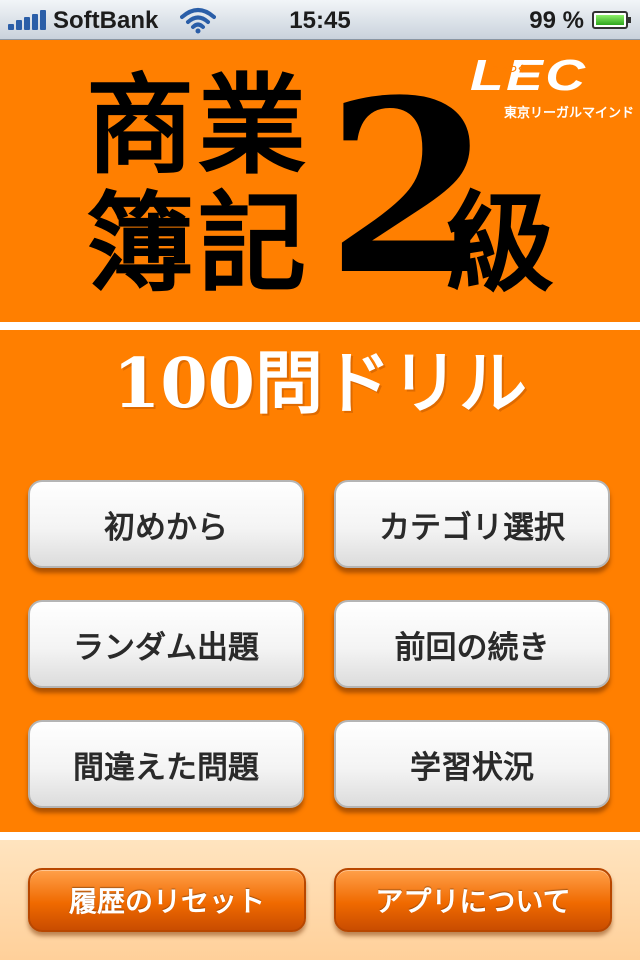 This screenshot has width=640, height=960. What do you see at coordinates (166, 524) in the screenshot?
I see `start-button: 初めから` at bounding box center [166, 524].